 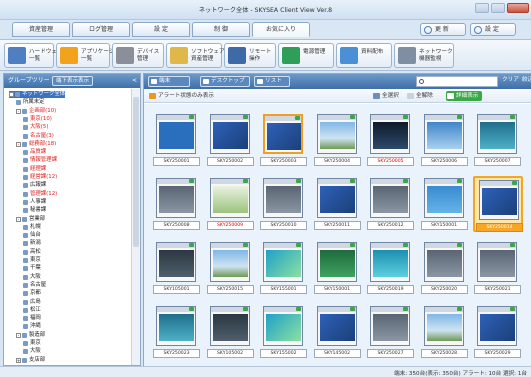 I want to click on view-desktop-button: デスクトップ, so click(x=225, y=81).